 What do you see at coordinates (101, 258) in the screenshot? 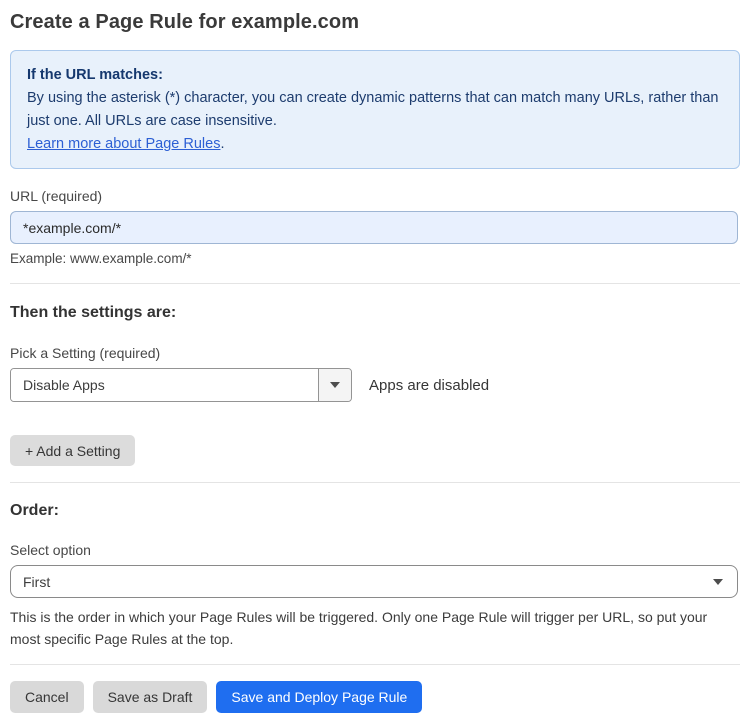
I see `url-example-helper: Example: www.example.com/*` at bounding box center [101, 258].